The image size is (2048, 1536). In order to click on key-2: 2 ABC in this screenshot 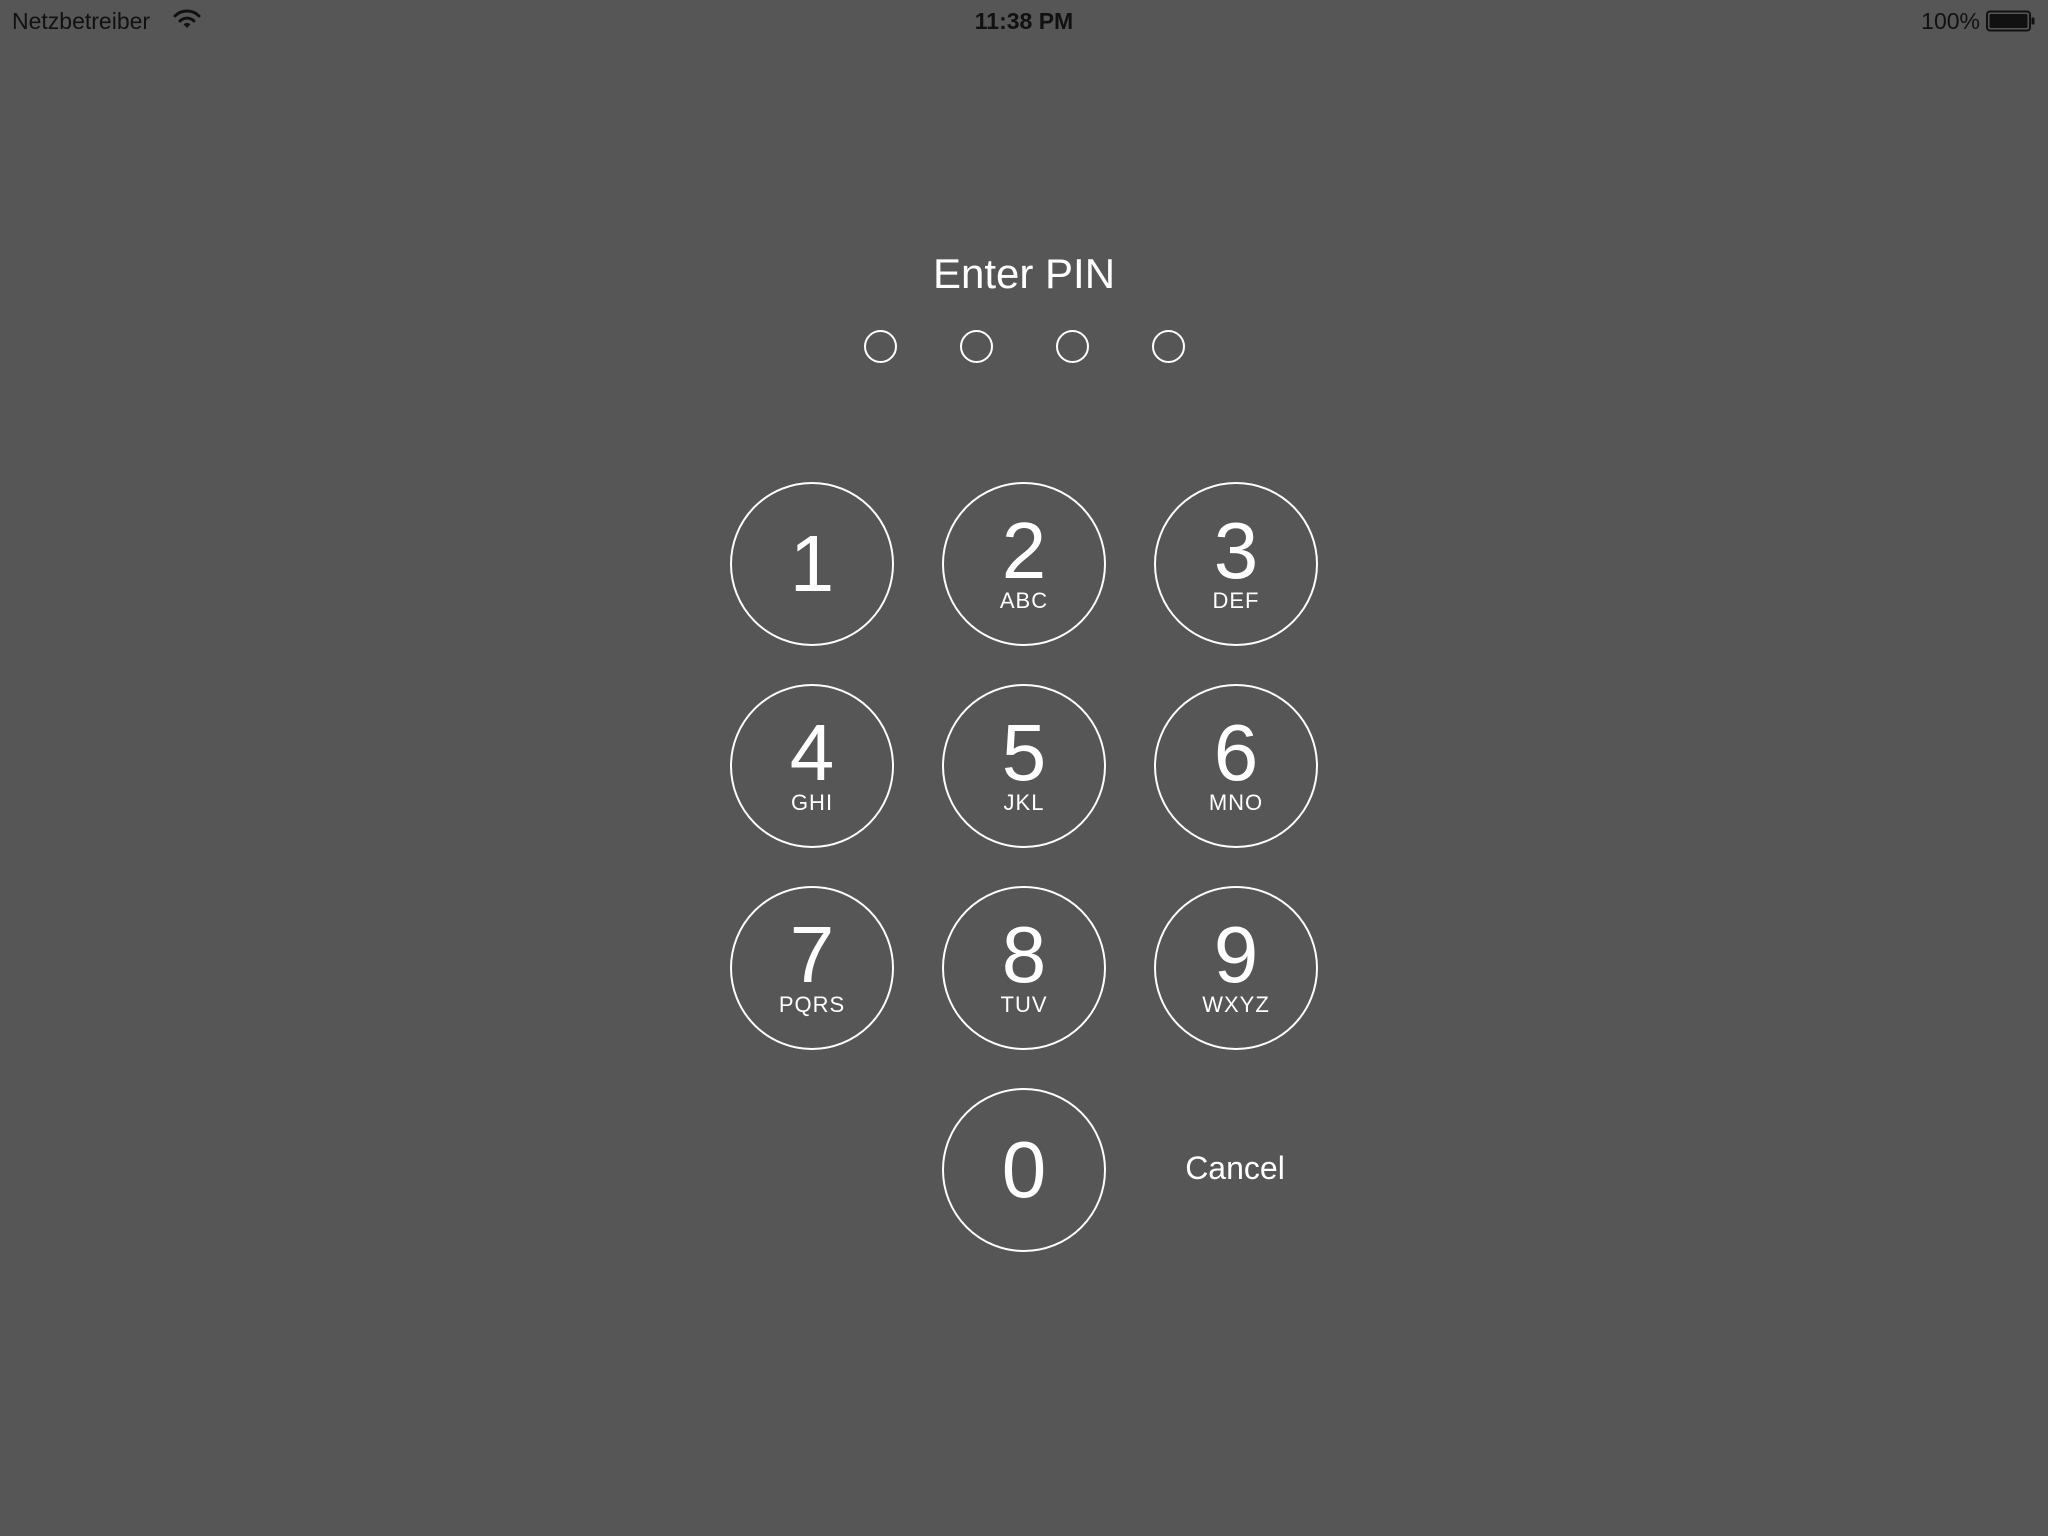, I will do `click(1024, 564)`.